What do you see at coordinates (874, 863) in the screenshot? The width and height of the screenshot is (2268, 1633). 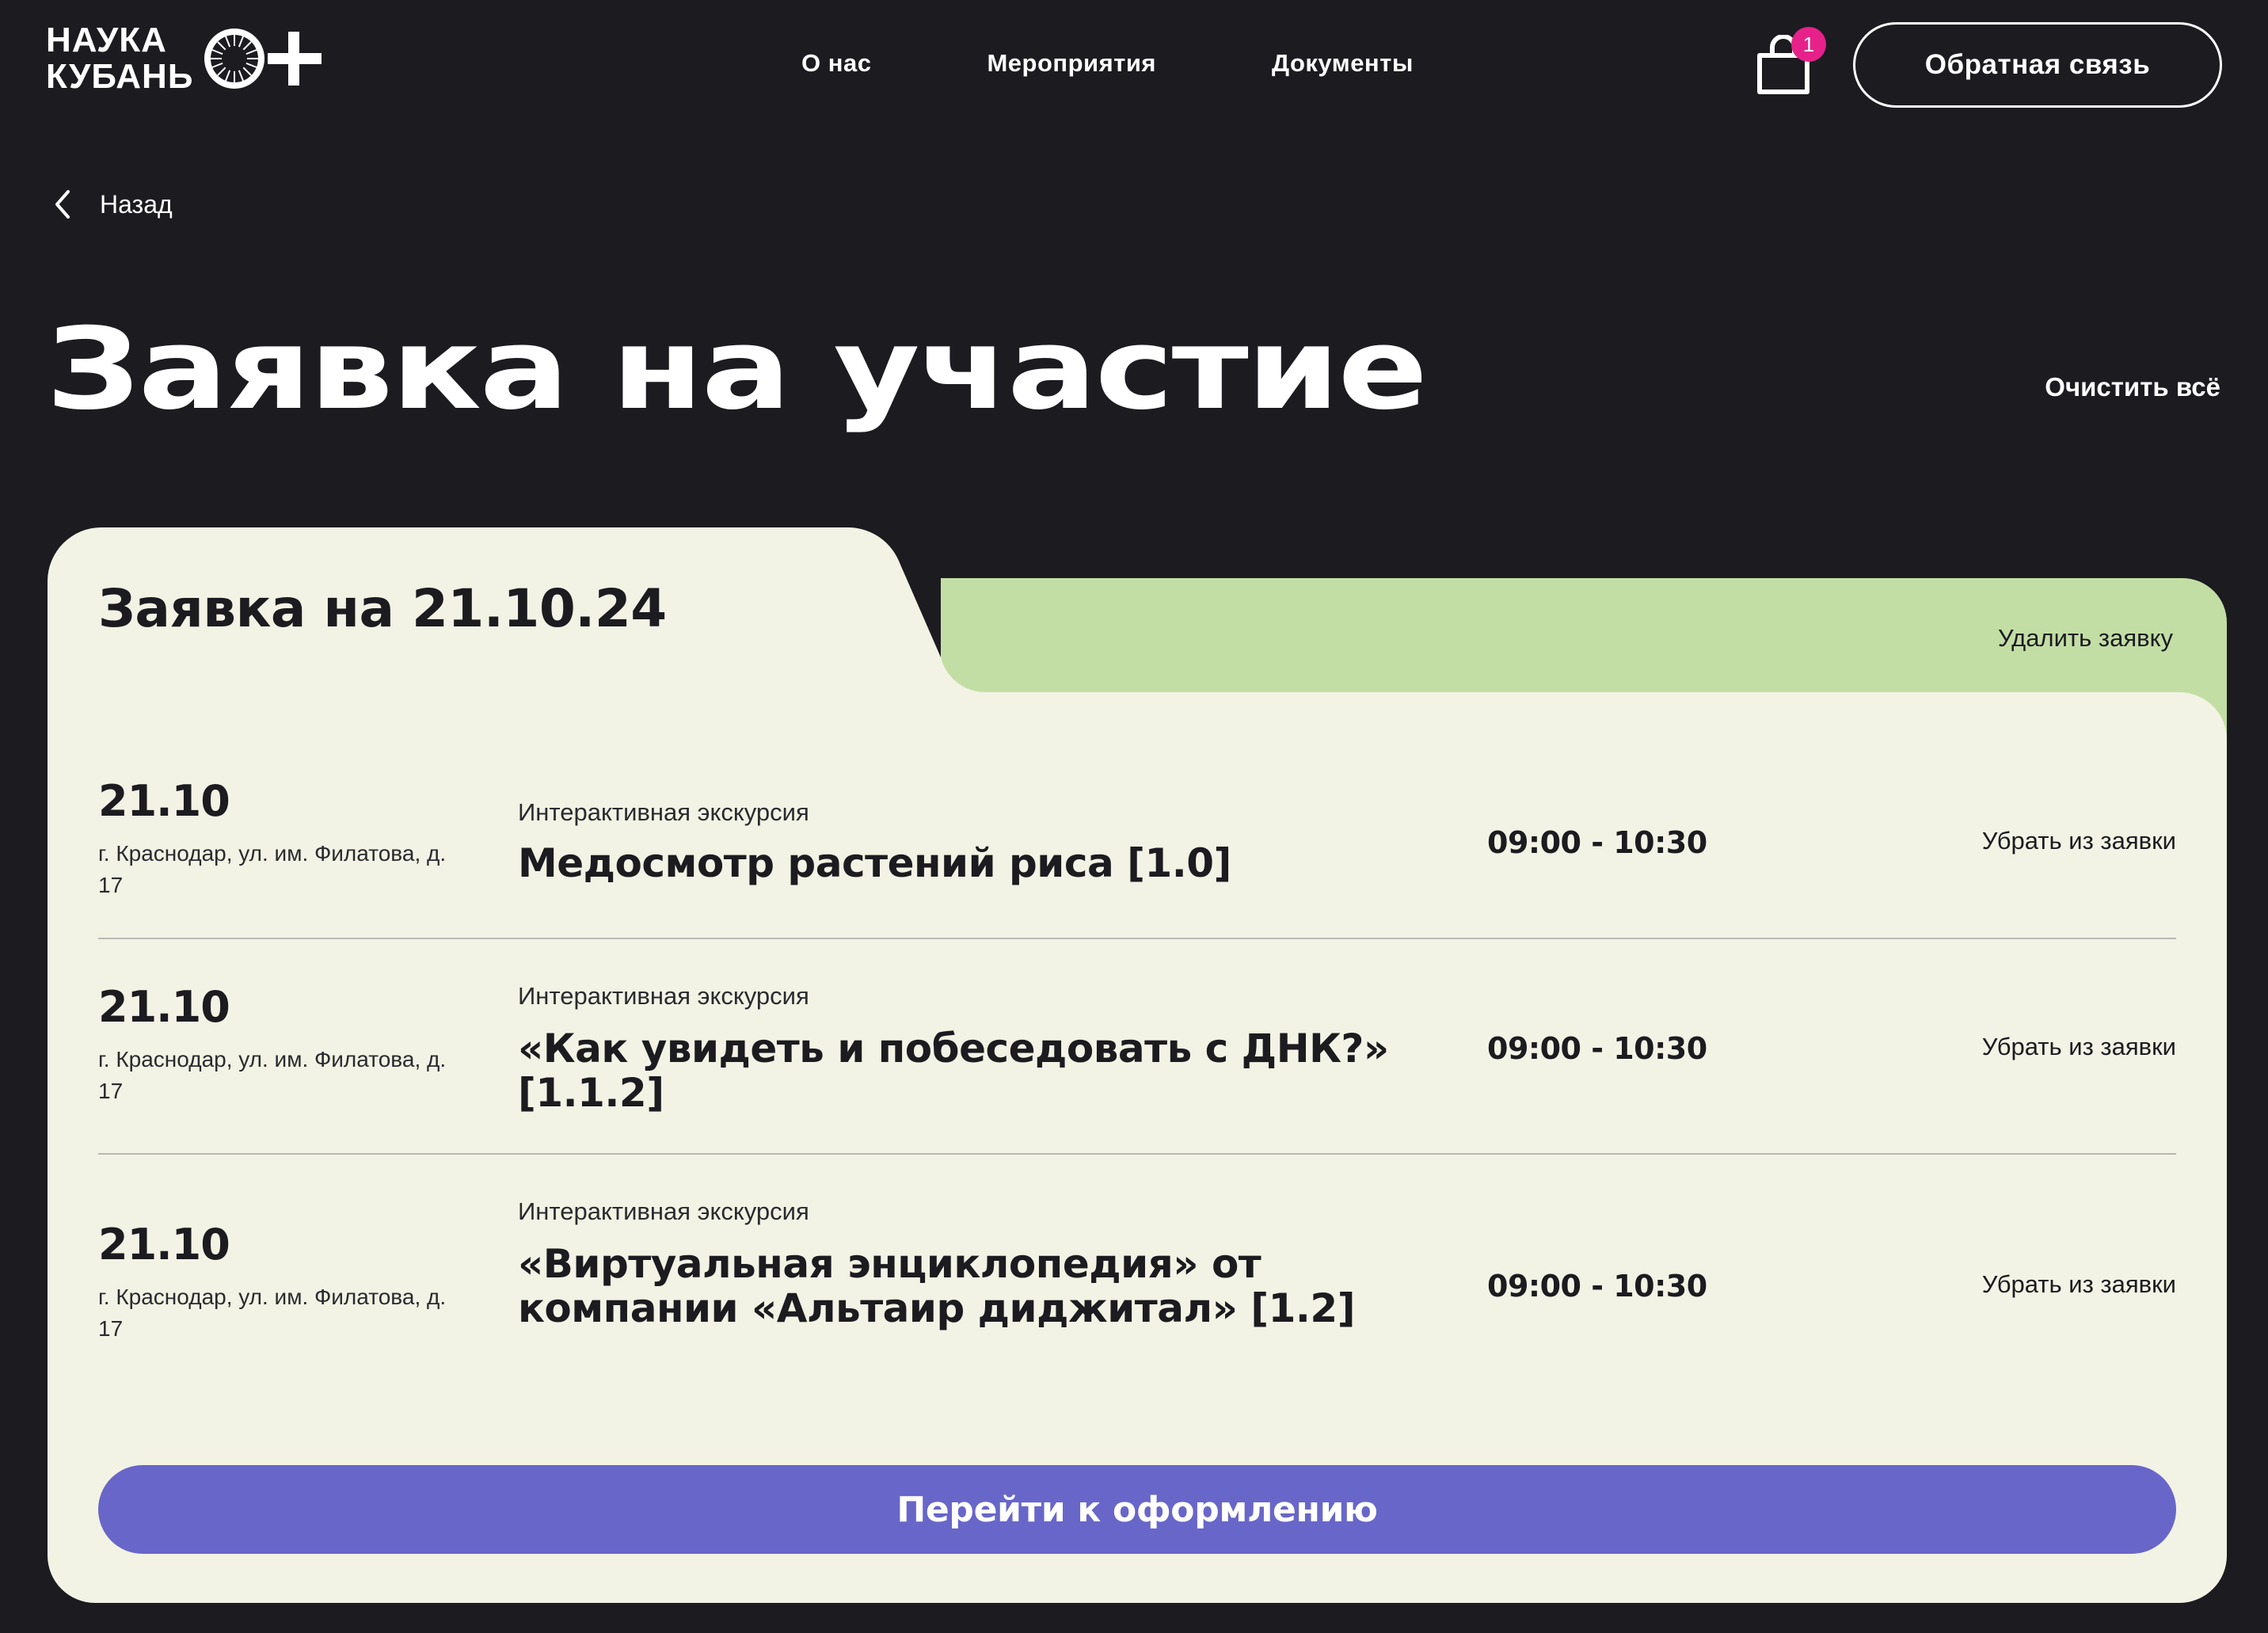 I see `item-title: Медосмотр растений риса [1.0]` at bounding box center [874, 863].